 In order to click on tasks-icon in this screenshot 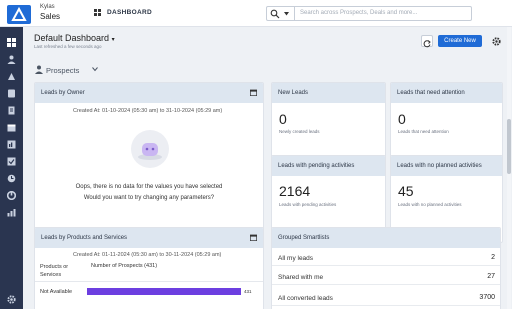, I will do `click(11, 161)`.